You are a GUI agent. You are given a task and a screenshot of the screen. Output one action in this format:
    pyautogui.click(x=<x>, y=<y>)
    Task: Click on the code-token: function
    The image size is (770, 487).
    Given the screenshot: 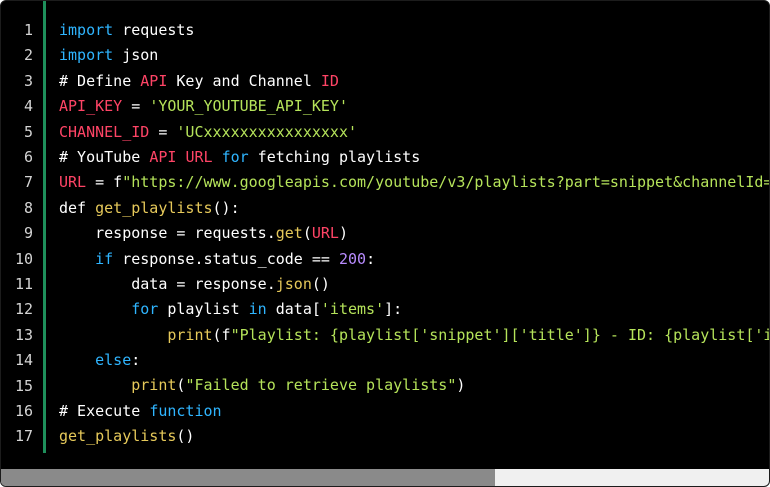 What is the action you would take?
    pyautogui.click(x=185, y=410)
    